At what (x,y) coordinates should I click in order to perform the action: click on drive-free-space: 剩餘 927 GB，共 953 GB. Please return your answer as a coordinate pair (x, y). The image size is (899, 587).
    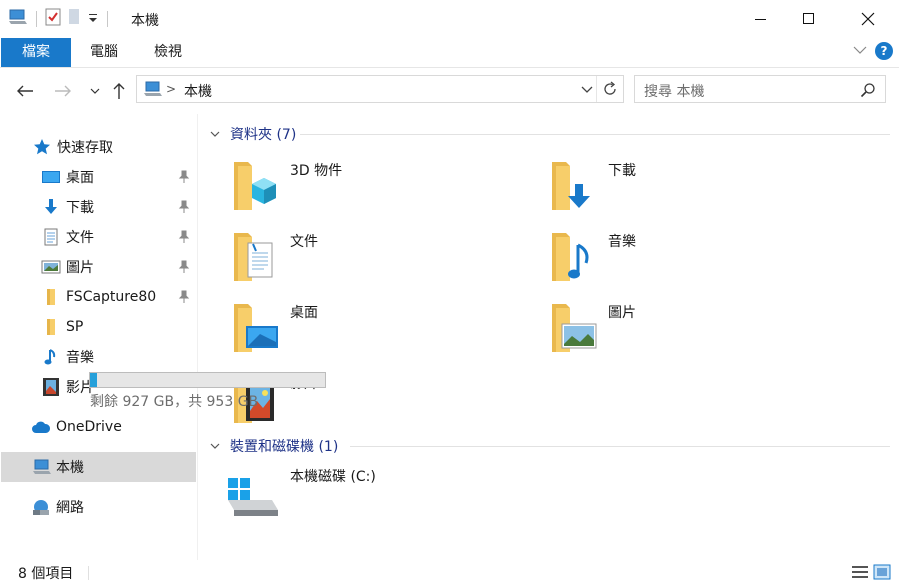
    Looking at the image, I should click on (174, 402).